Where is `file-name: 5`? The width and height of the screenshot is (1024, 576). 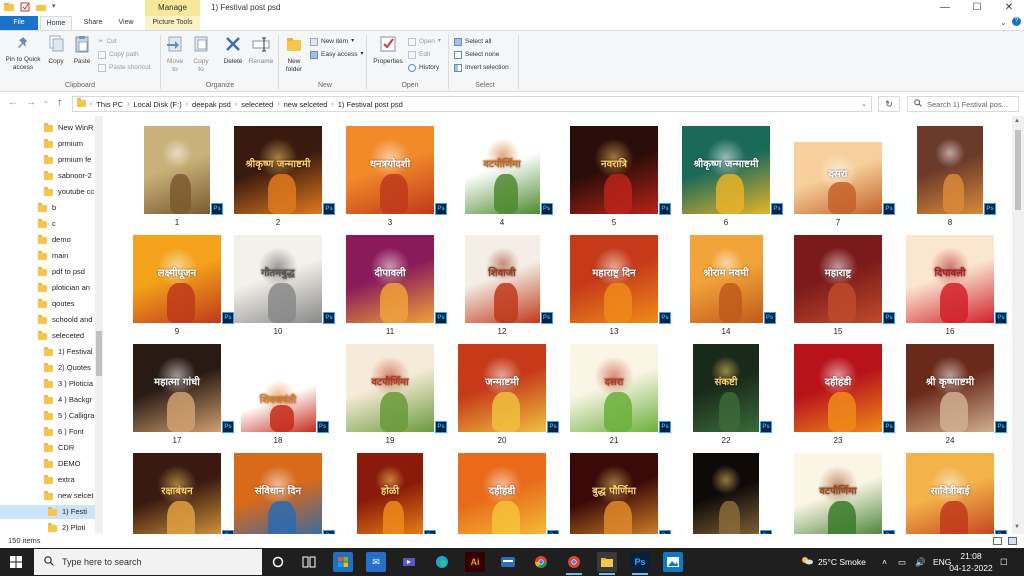 file-name: 5 is located at coordinates (614, 222).